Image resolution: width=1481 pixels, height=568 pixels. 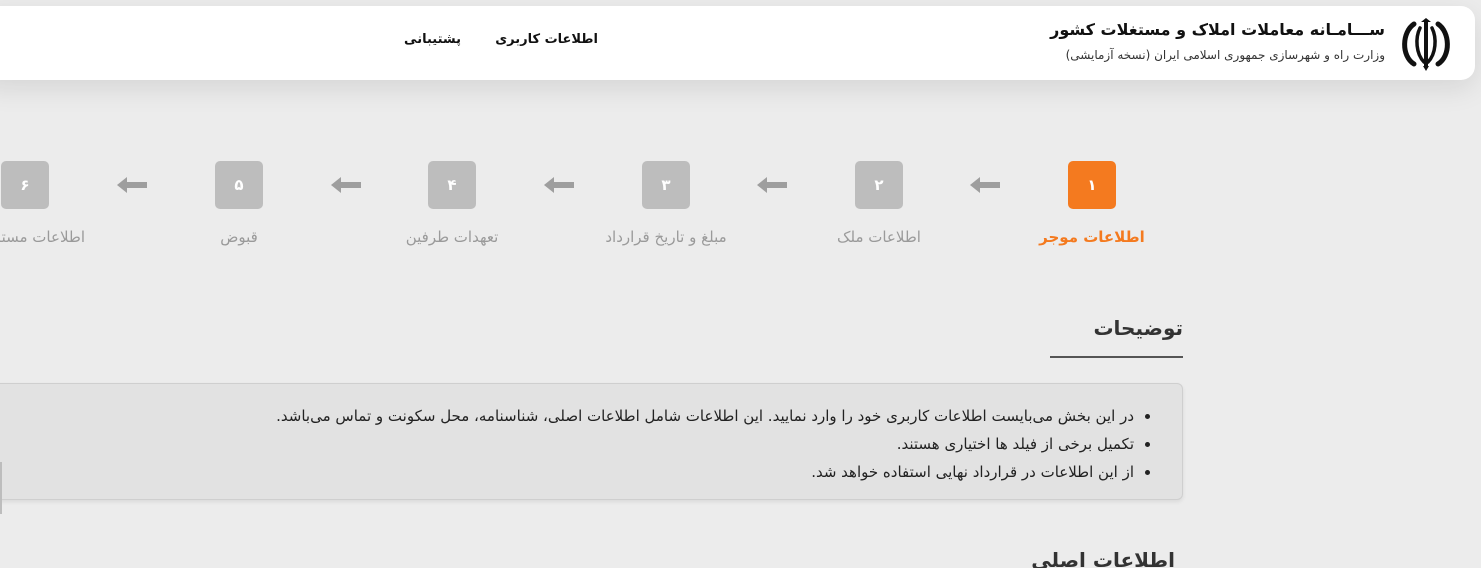 I want to click on step-6-button: ۶, so click(x=25, y=185).